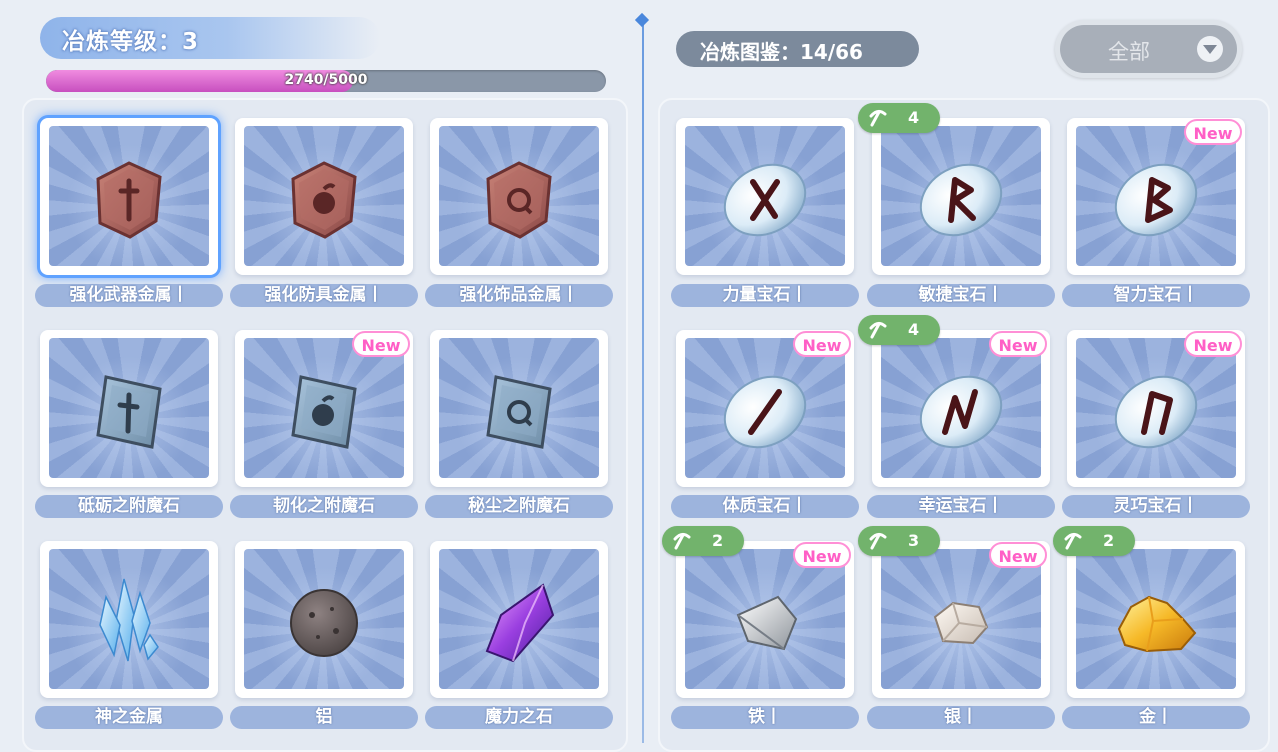 The height and width of the screenshot is (752, 1278). What do you see at coordinates (1156, 414) in the screenshot?
I see `dexterity-rune-gem-icon` at bounding box center [1156, 414].